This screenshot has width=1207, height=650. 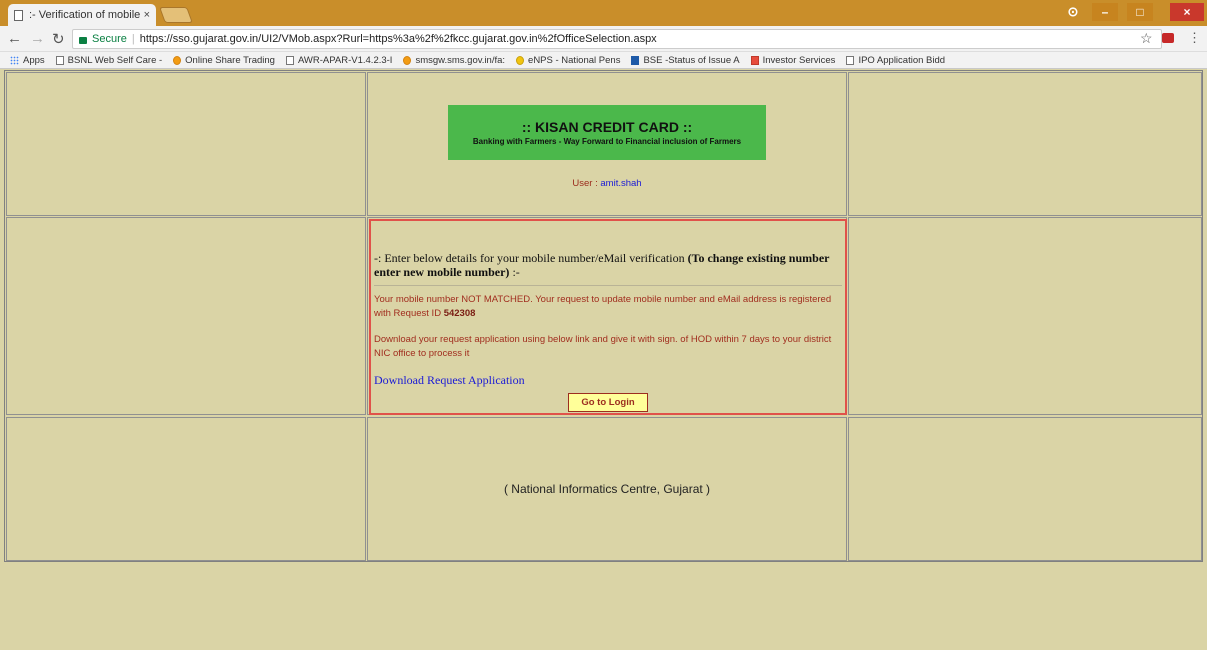 I want to click on bookmark-label: Online Share Trading, so click(x=230, y=60).